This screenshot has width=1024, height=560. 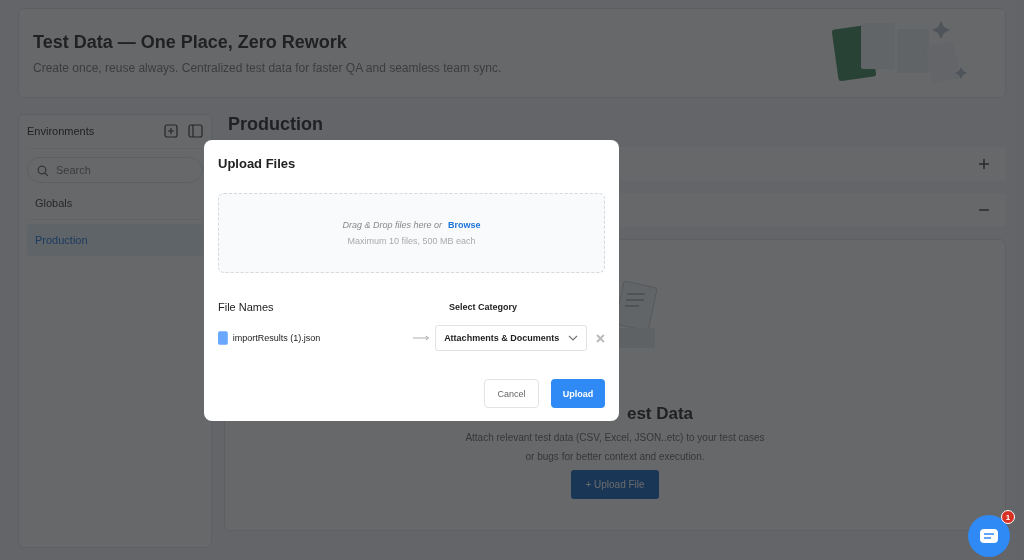 What do you see at coordinates (190, 42) in the screenshot?
I see `page-title: Test Data — One Place, Zero Rework` at bounding box center [190, 42].